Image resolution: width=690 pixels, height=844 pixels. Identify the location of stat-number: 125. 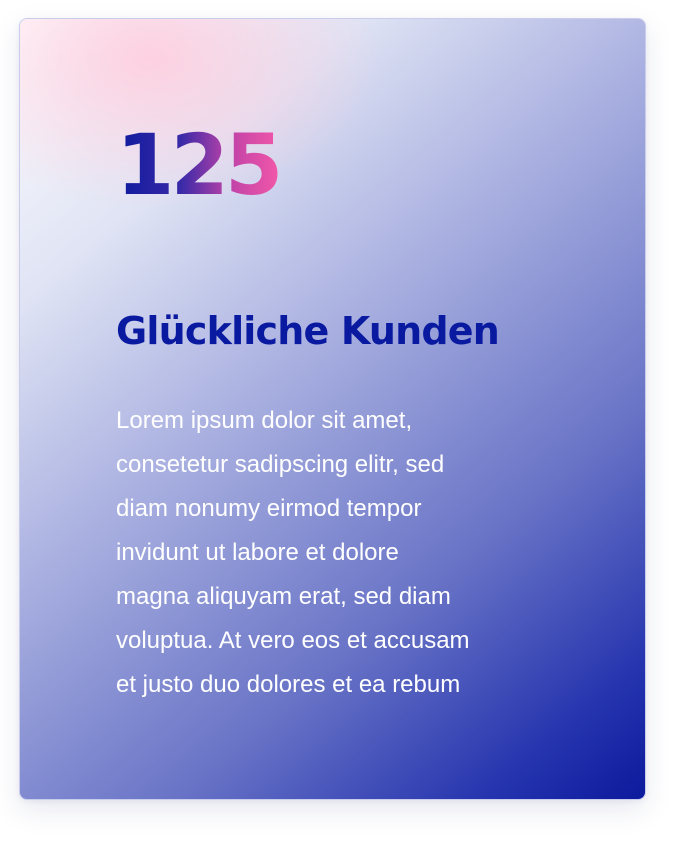
(199, 165).